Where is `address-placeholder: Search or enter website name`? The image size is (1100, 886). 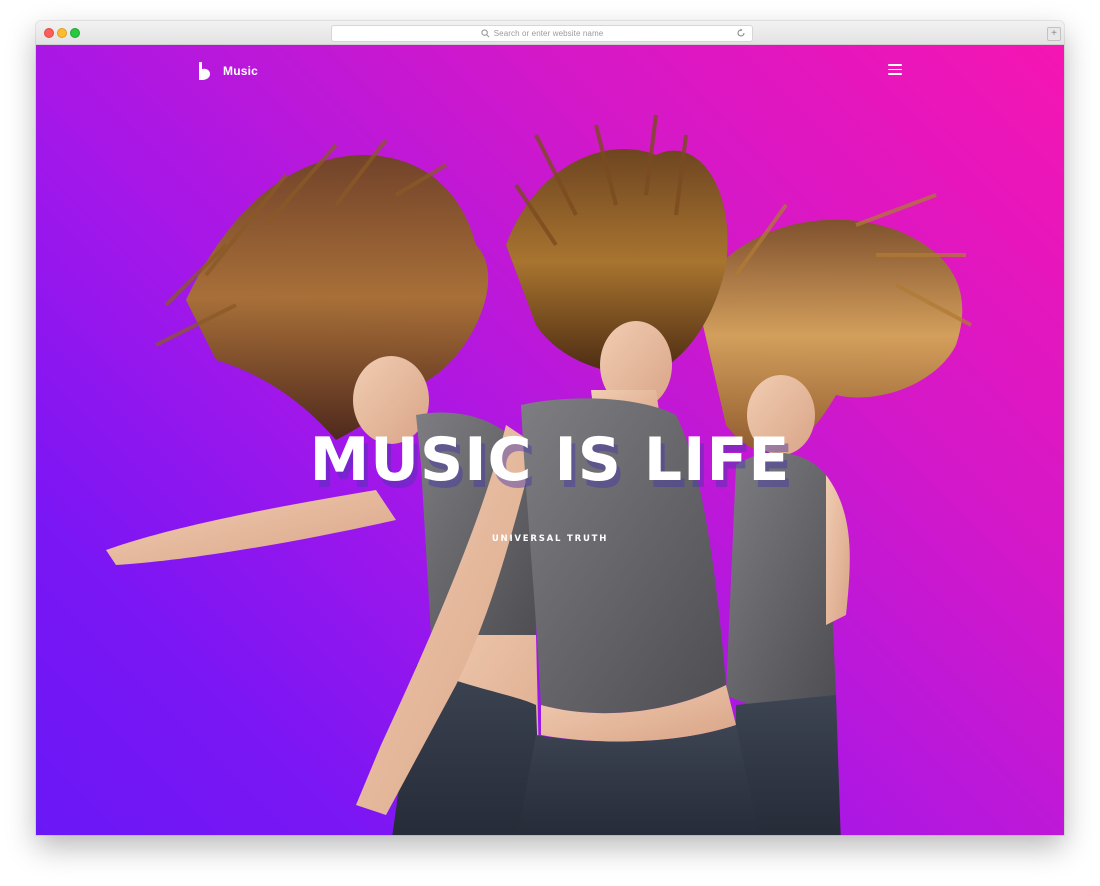 address-placeholder: Search or enter website name is located at coordinates (548, 33).